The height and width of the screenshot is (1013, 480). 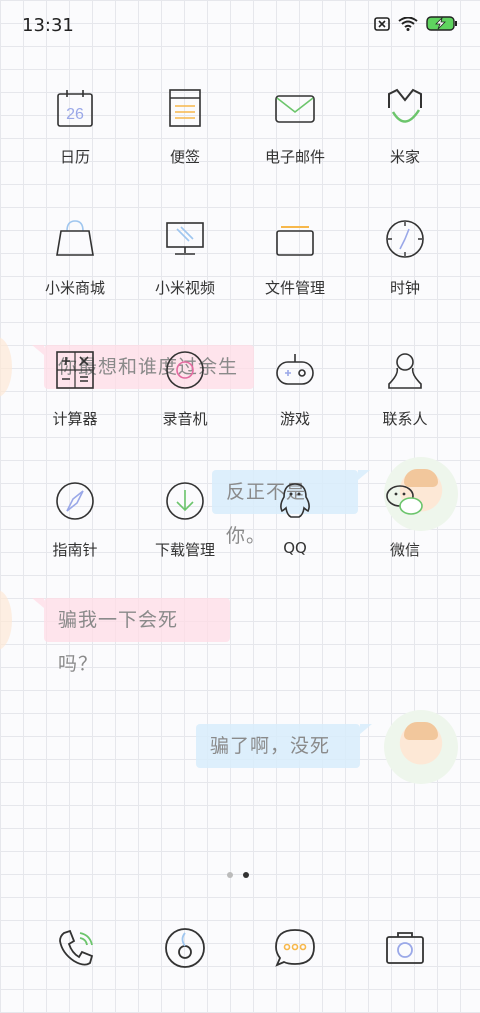 What do you see at coordinates (295, 261) in the screenshot?
I see `app-file-manager: 文件管理` at bounding box center [295, 261].